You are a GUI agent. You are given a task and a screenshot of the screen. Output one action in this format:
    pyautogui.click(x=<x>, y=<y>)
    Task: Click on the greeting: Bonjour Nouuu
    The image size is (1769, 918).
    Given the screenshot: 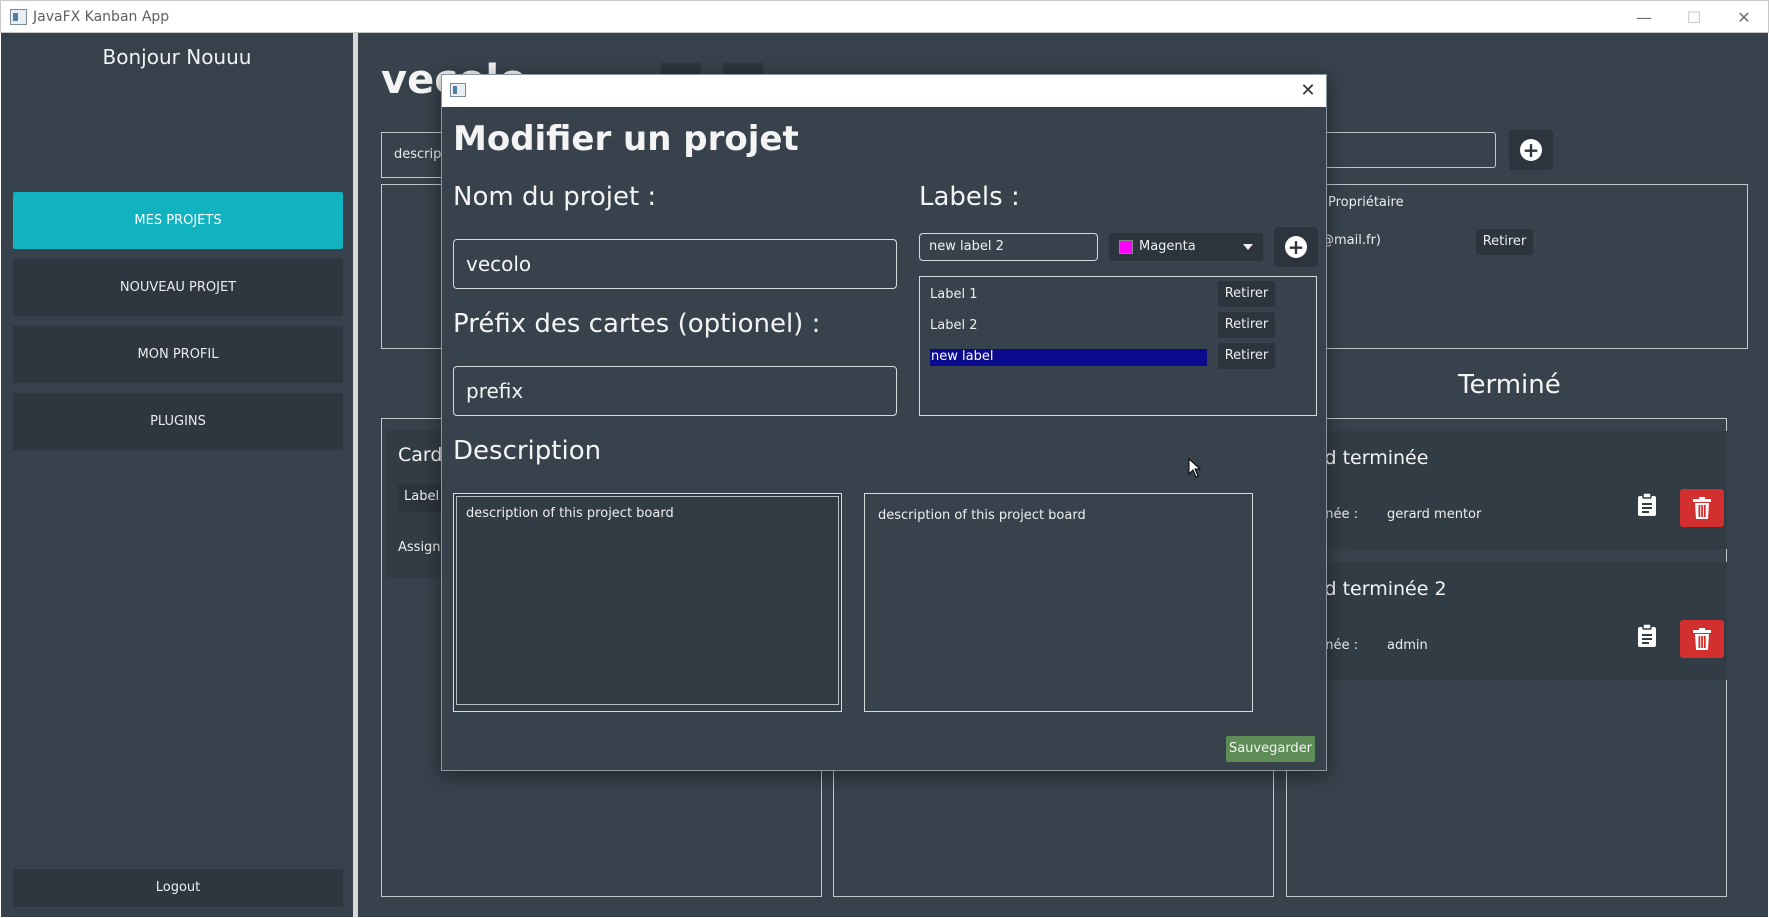 What is the action you would take?
    pyautogui.click(x=177, y=57)
    